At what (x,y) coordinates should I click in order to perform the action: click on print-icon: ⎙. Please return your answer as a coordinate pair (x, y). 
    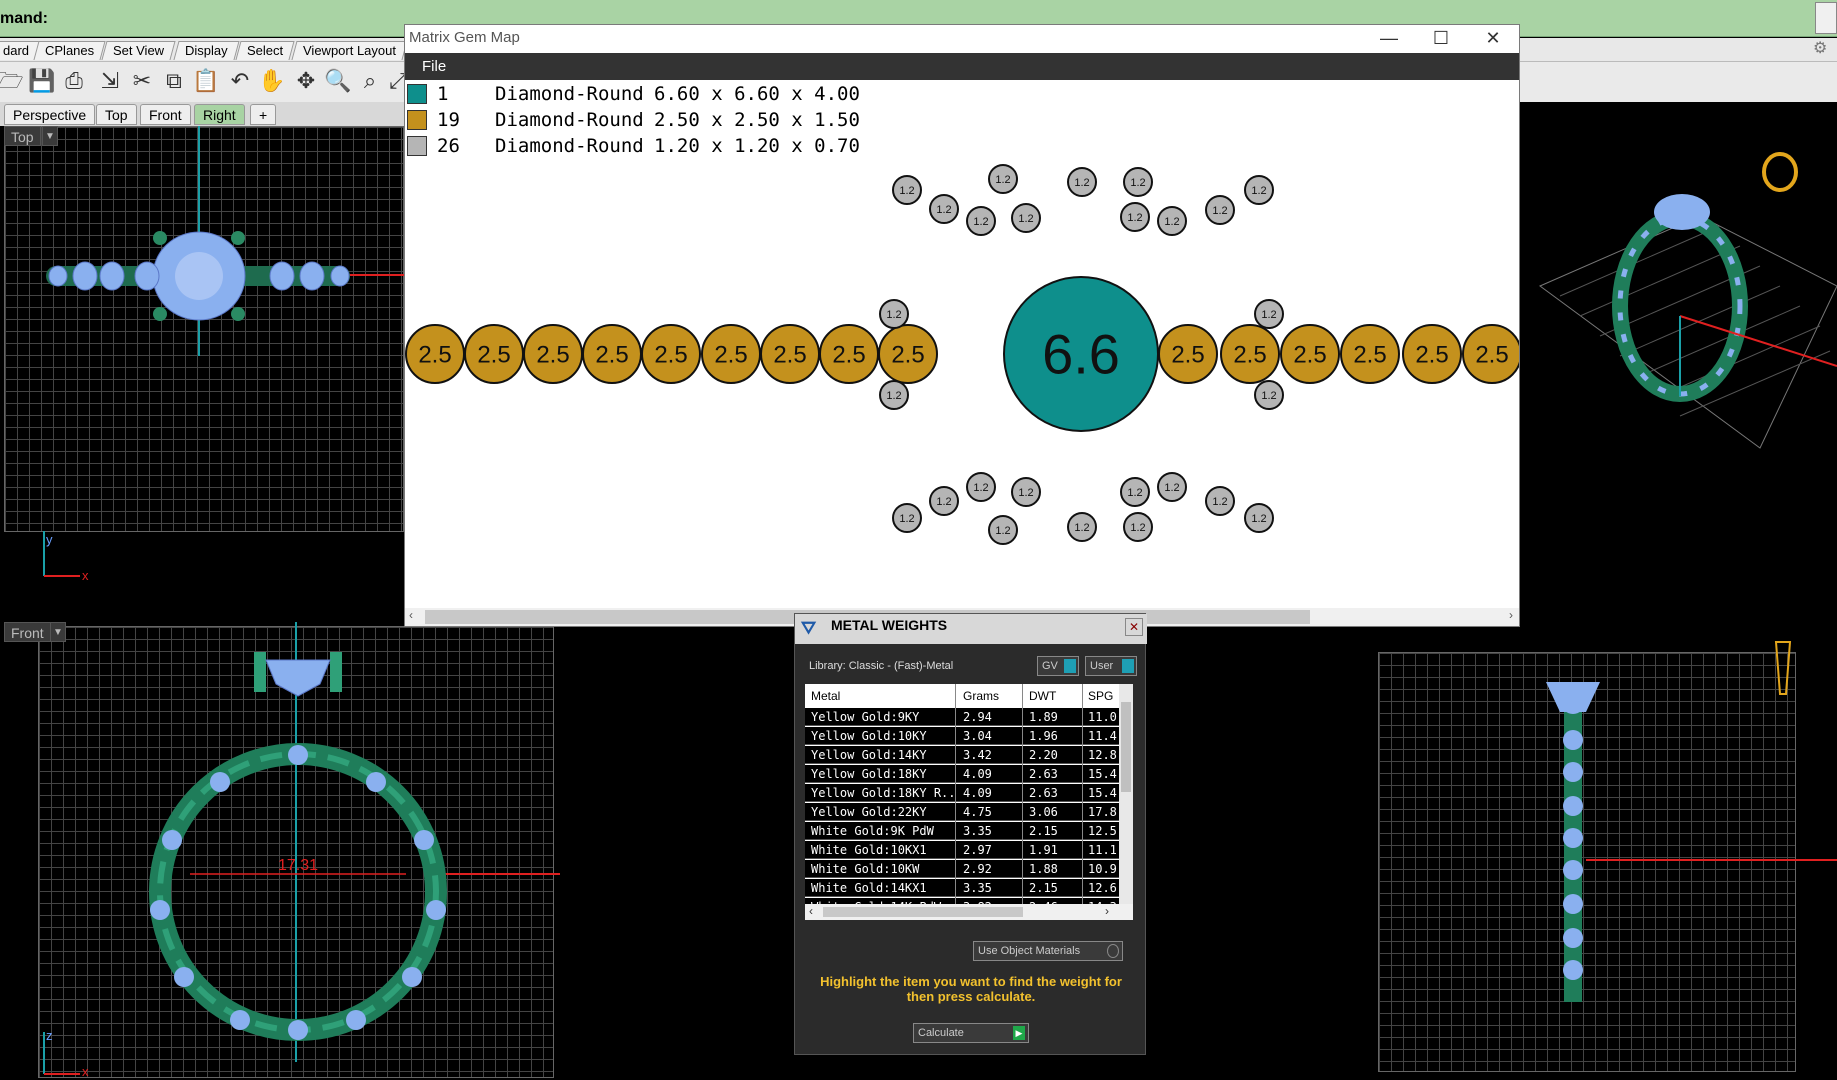
    Looking at the image, I should click on (74, 81).